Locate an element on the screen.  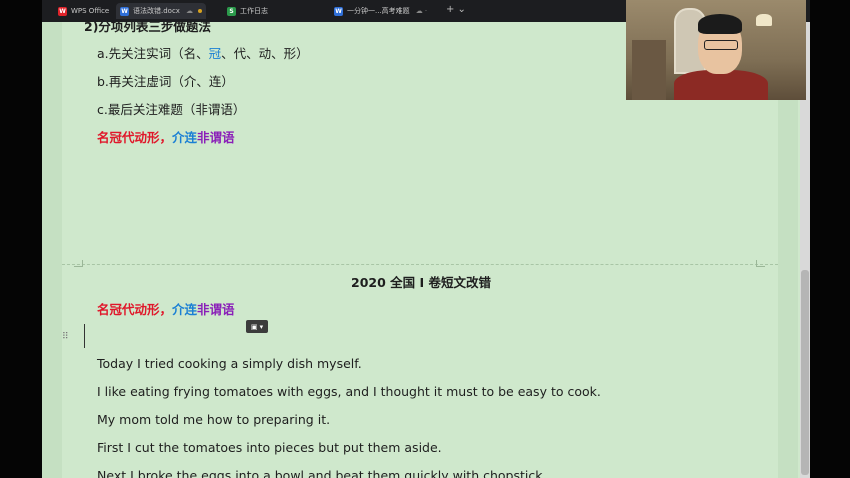
list-item-c: c.最后关注难题（非谓语） is located at coordinates (171, 109).